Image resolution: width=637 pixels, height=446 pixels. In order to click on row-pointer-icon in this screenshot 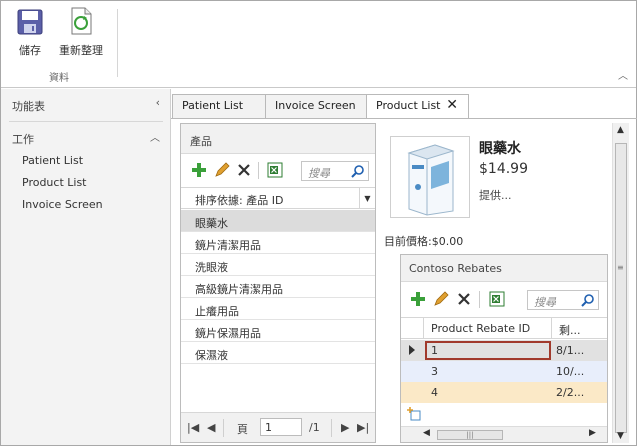, I will do `click(412, 350)`.